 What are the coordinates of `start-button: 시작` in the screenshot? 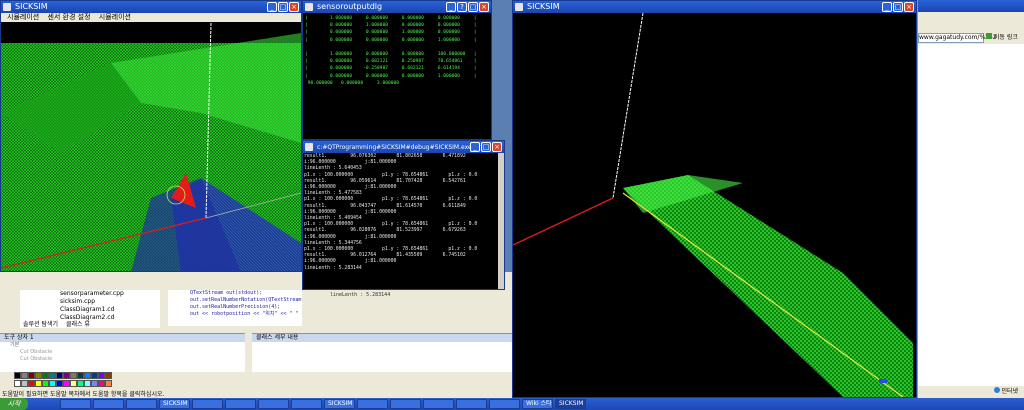 It's located at (14, 404).